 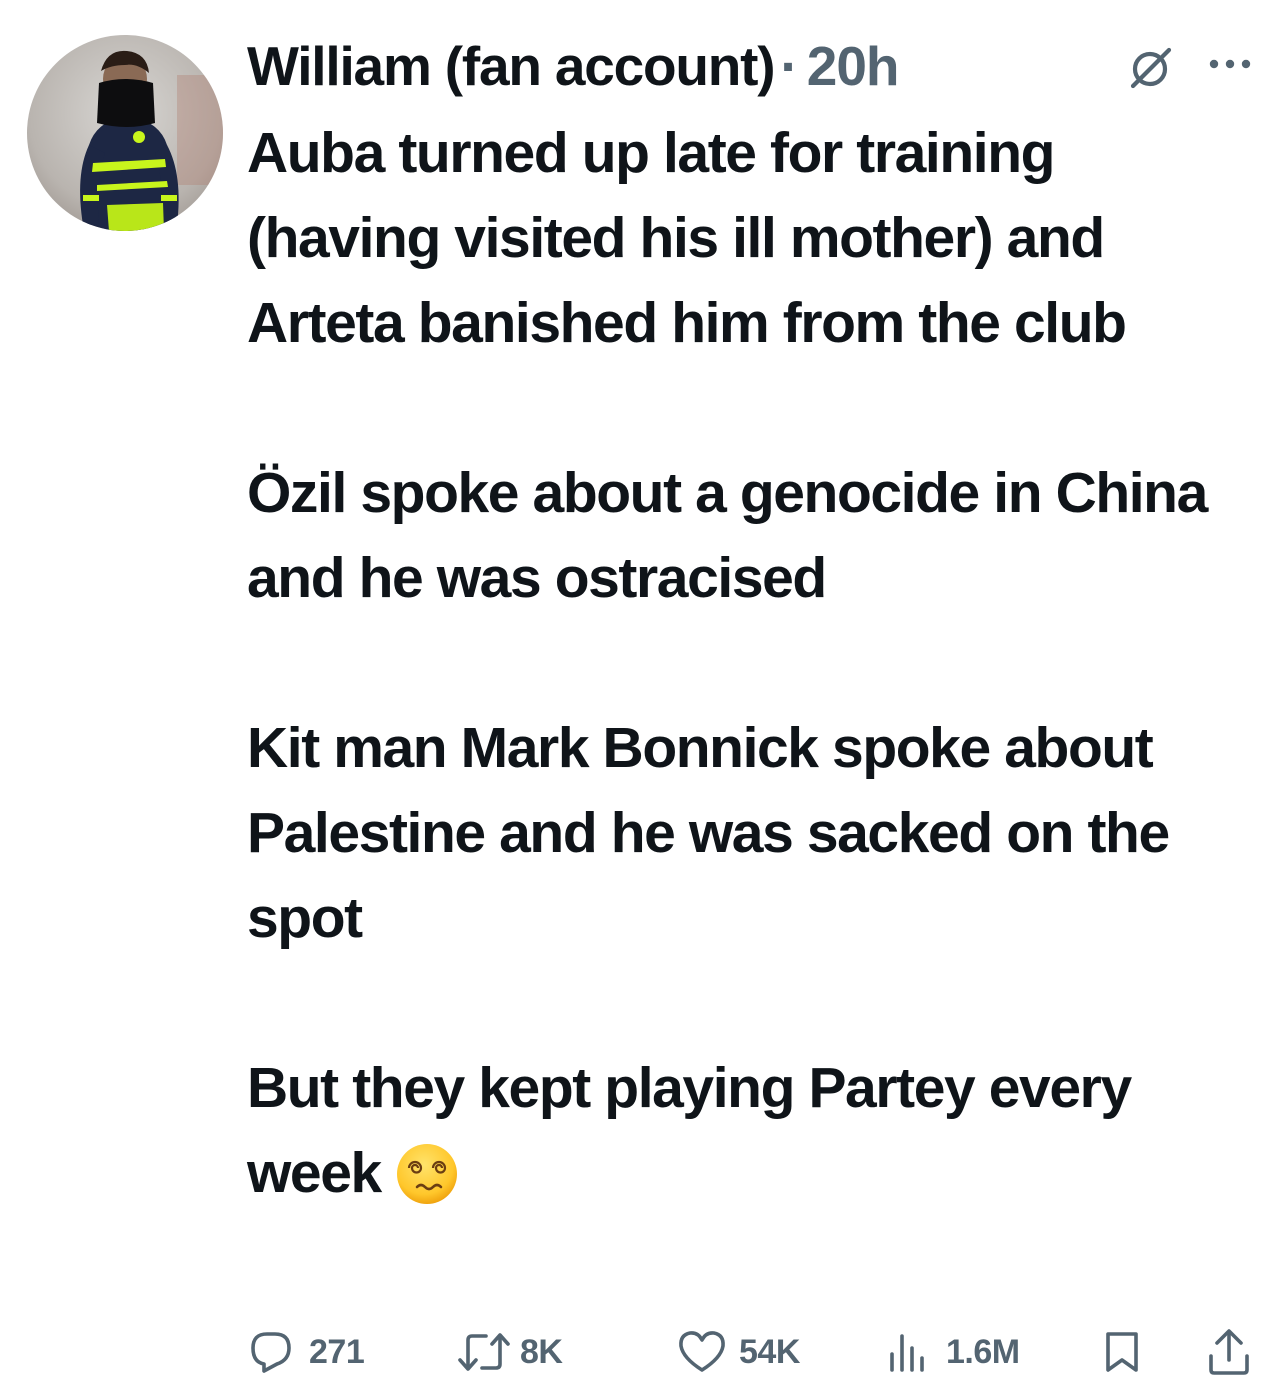 I want to click on repost-icon, so click(x=484, y=1352).